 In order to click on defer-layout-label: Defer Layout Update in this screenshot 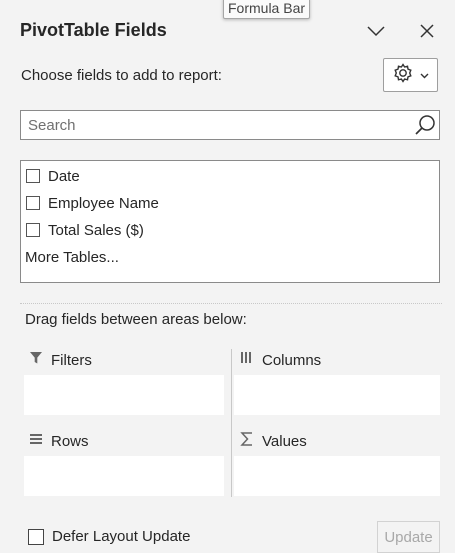, I will do `click(121, 536)`.